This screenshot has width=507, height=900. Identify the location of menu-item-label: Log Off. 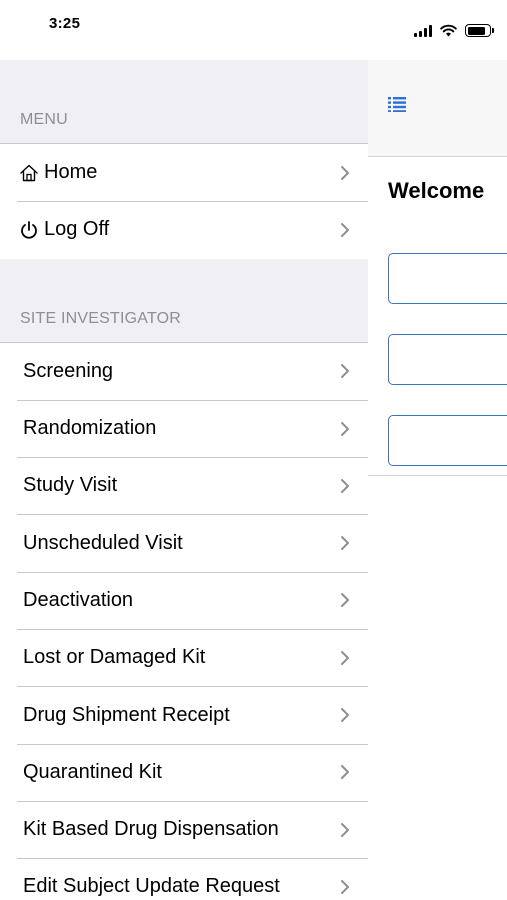
(77, 229).